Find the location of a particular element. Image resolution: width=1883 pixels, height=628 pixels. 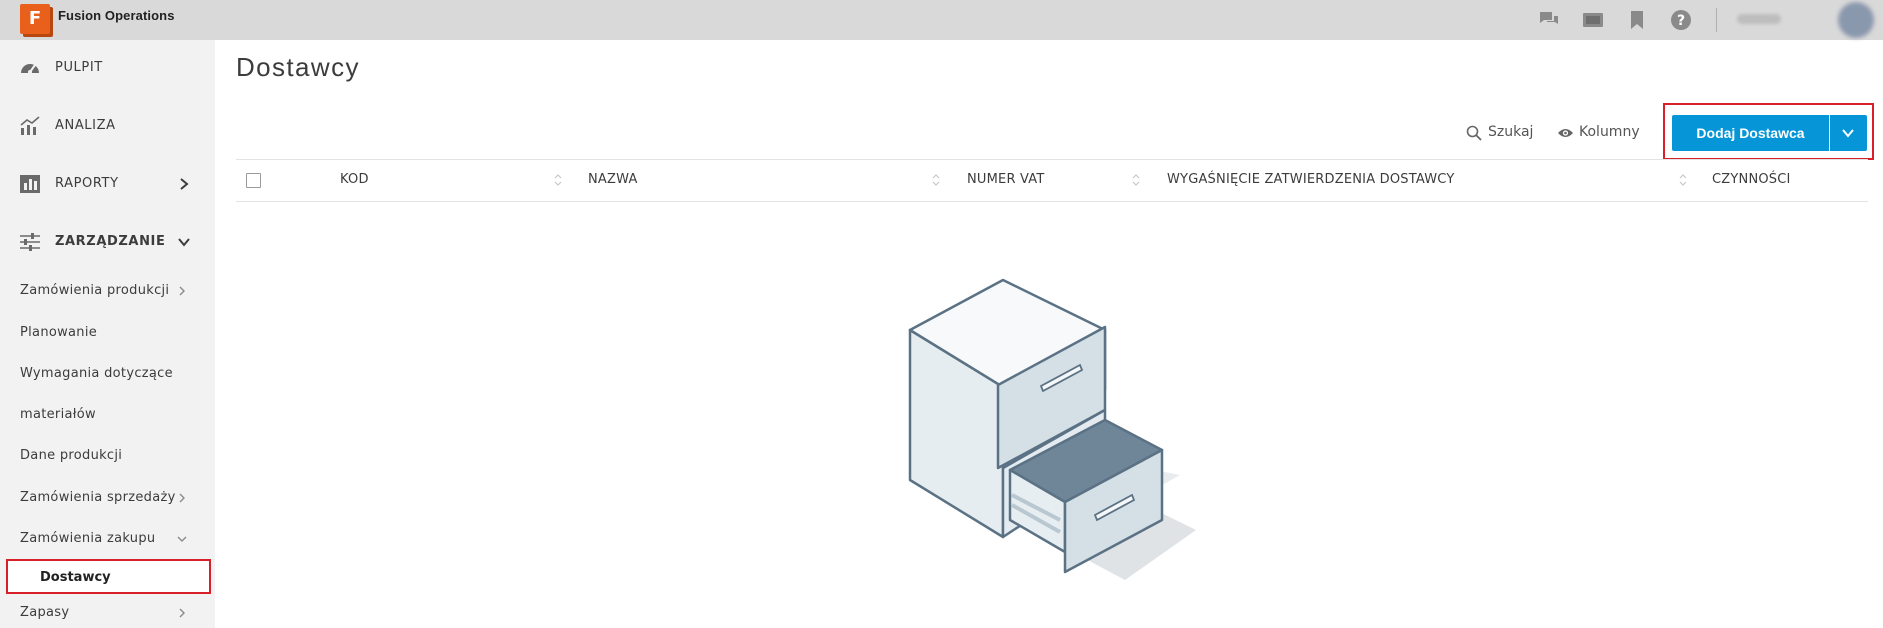

sidebar-subitem-dane-produkcji: Dane produkcji is located at coordinates (107, 456).